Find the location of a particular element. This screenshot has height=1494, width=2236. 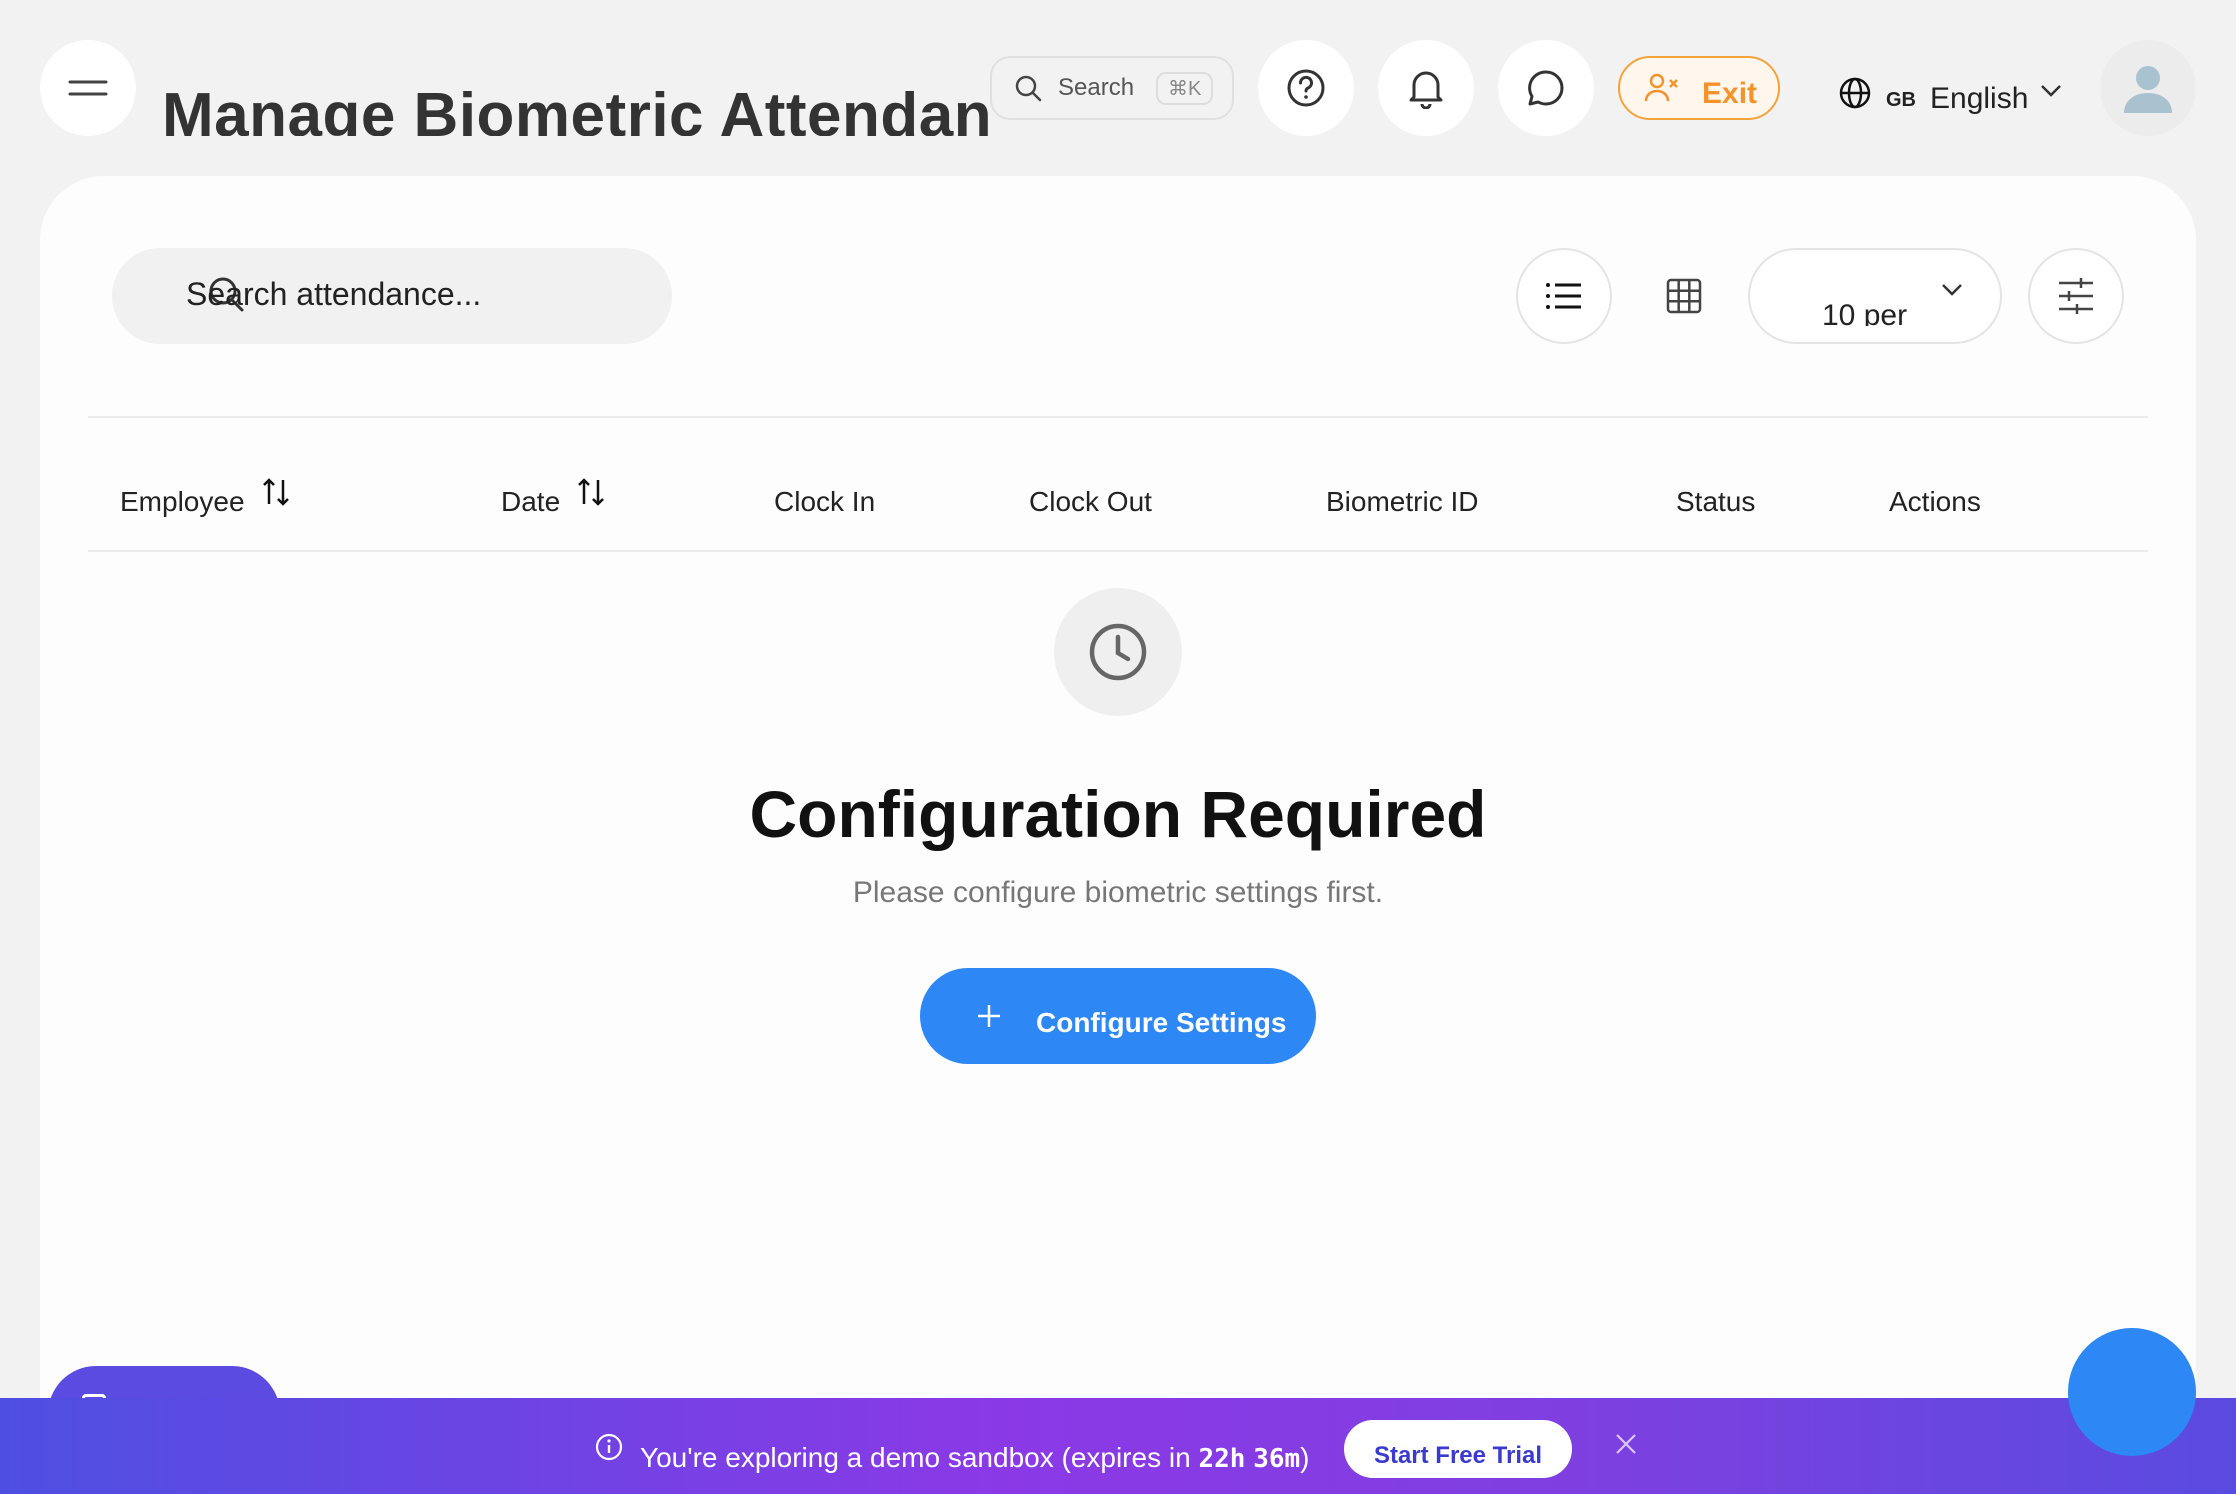

list-icon is located at coordinates (1563, 296).